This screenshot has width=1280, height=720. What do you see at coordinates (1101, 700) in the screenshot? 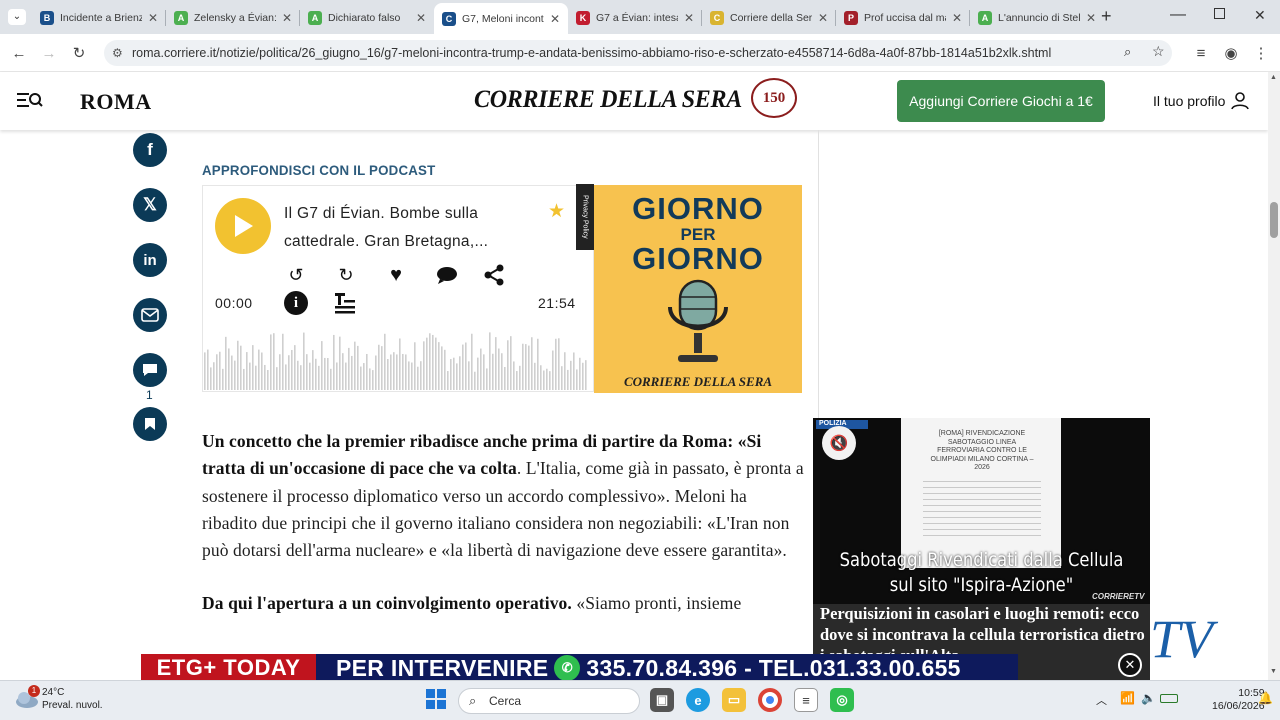
I see `tray-chevron-icon: ︿` at bounding box center [1101, 700].